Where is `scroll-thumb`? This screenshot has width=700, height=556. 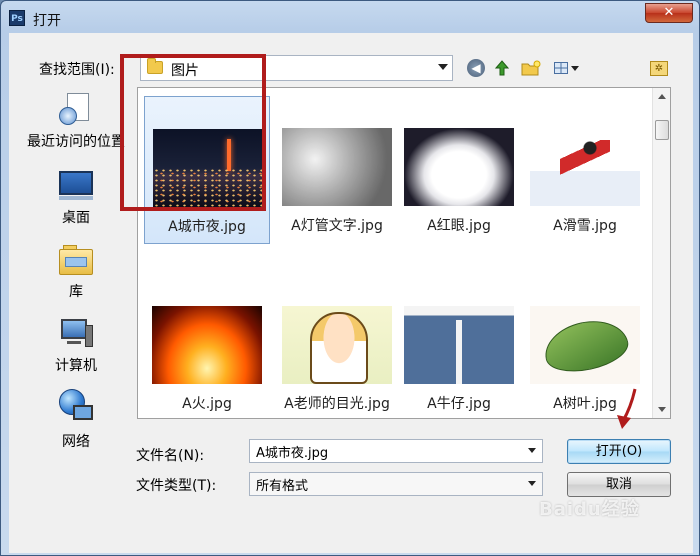 scroll-thumb is located at coordinates (662, 130).